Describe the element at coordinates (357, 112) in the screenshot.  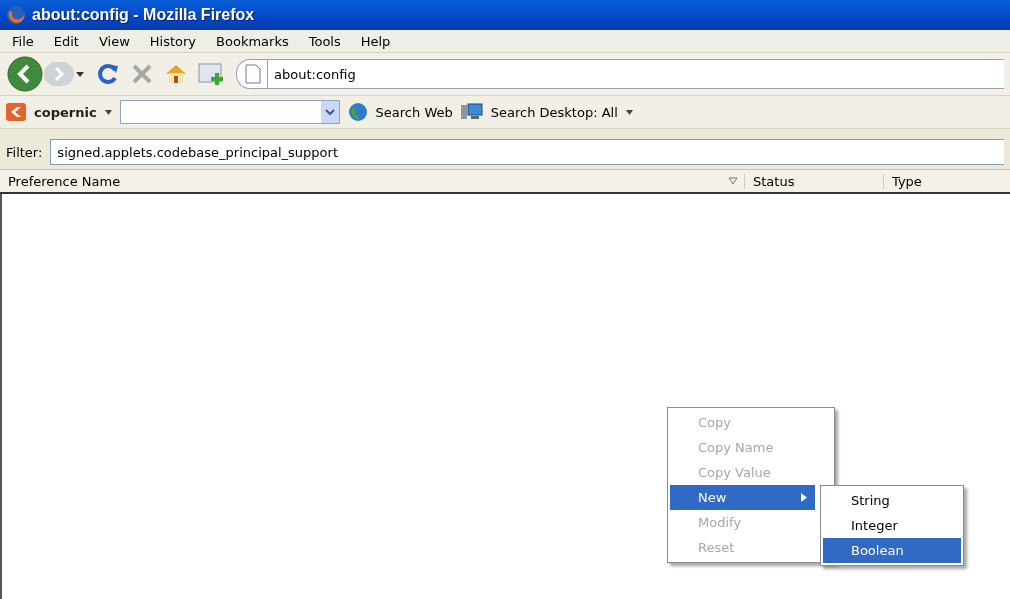
I see `globe-icon` at that location.